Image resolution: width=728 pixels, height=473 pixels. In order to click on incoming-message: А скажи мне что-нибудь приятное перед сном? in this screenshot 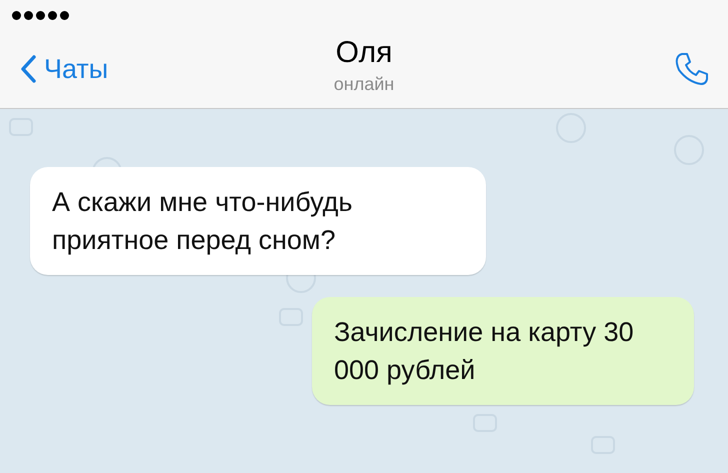, I will do `click(258, 221)`.